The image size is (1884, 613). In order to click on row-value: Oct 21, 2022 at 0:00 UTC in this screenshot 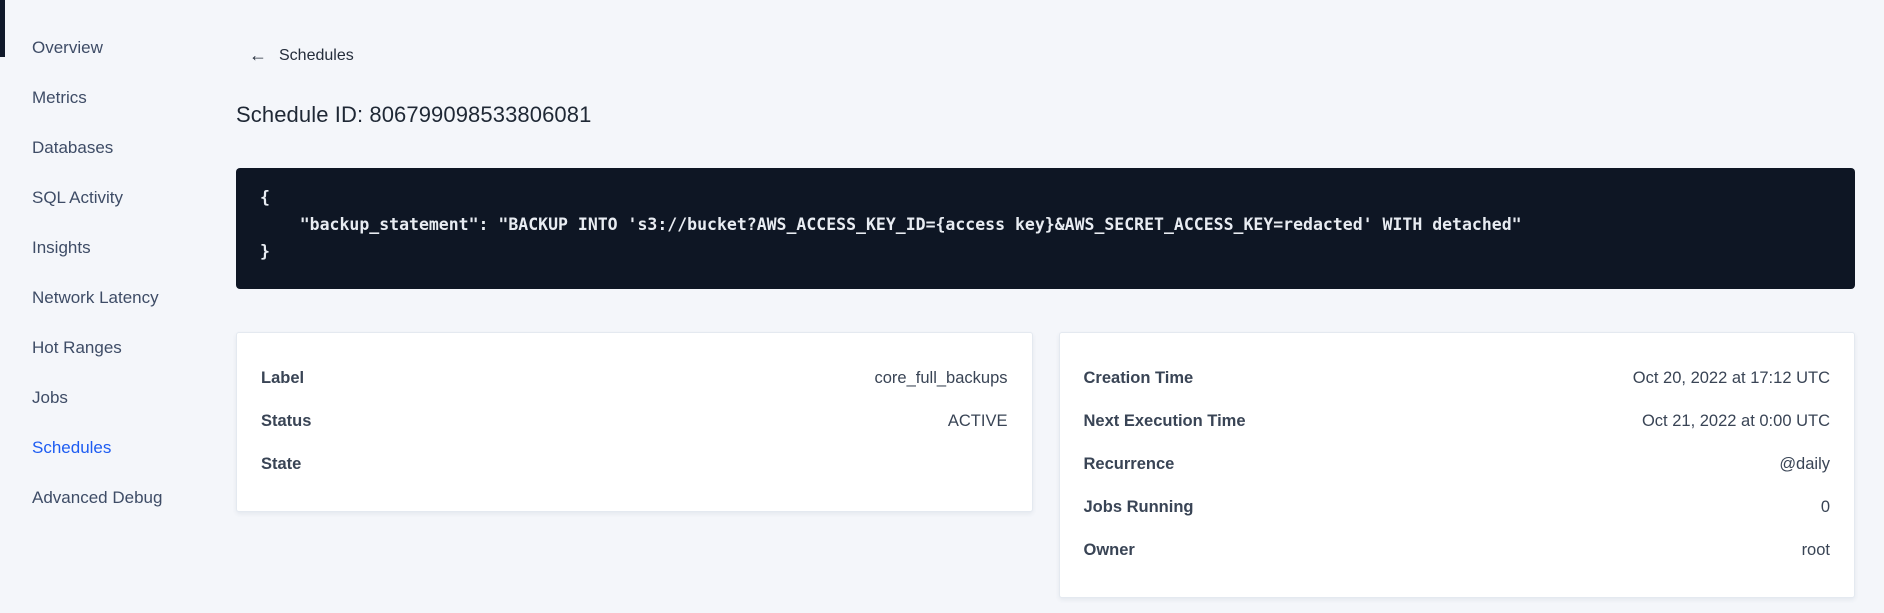, I will do `click(1735, 421)`.